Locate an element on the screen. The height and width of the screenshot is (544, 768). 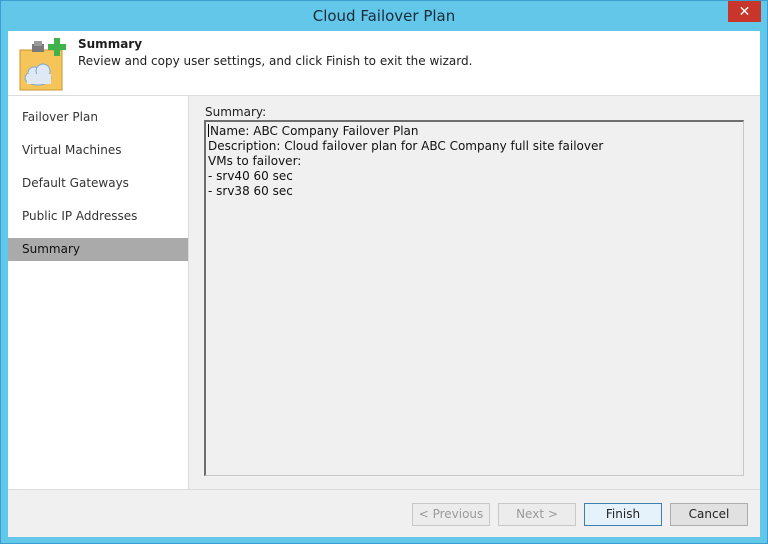
nav-item-failover-plan: Failover Plan is located at coordinates (98, 117).